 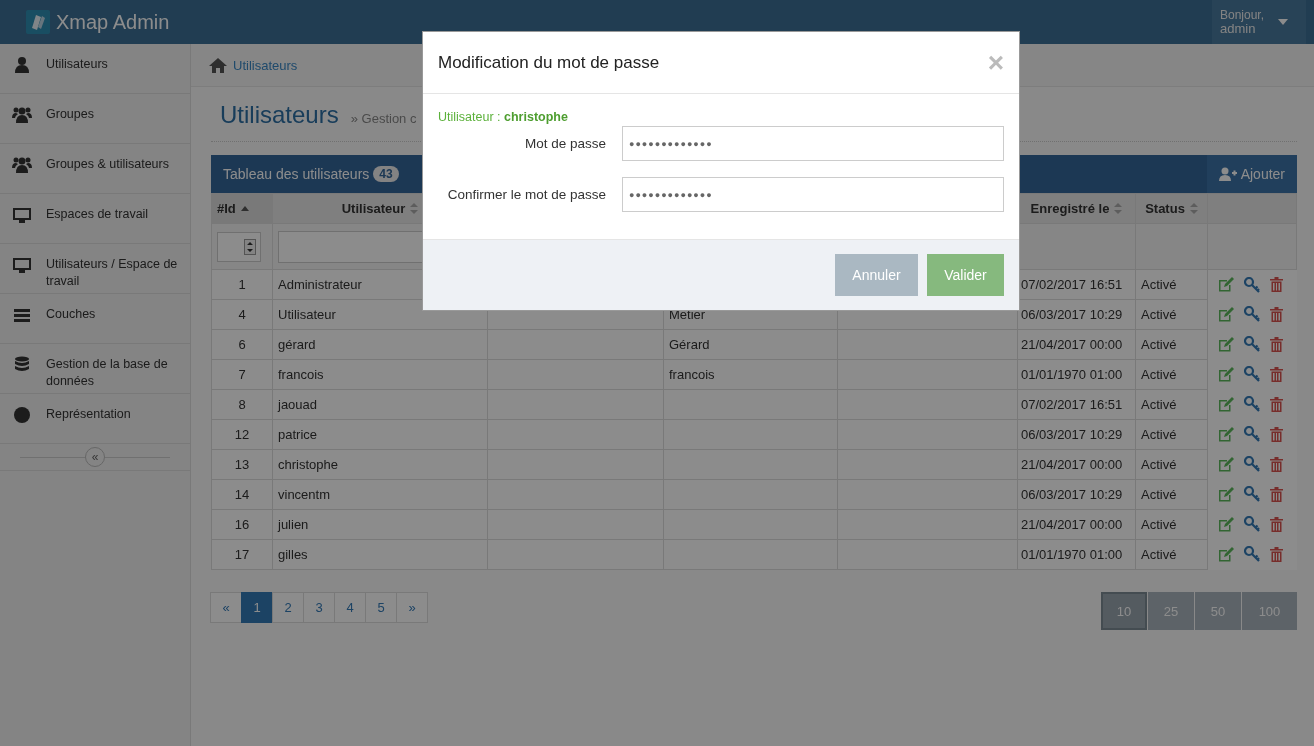 What do you see at coordinates (279, 115) in the screenshot?
I see `page-title: Utilisateurs` at bounding box center [279, 115].